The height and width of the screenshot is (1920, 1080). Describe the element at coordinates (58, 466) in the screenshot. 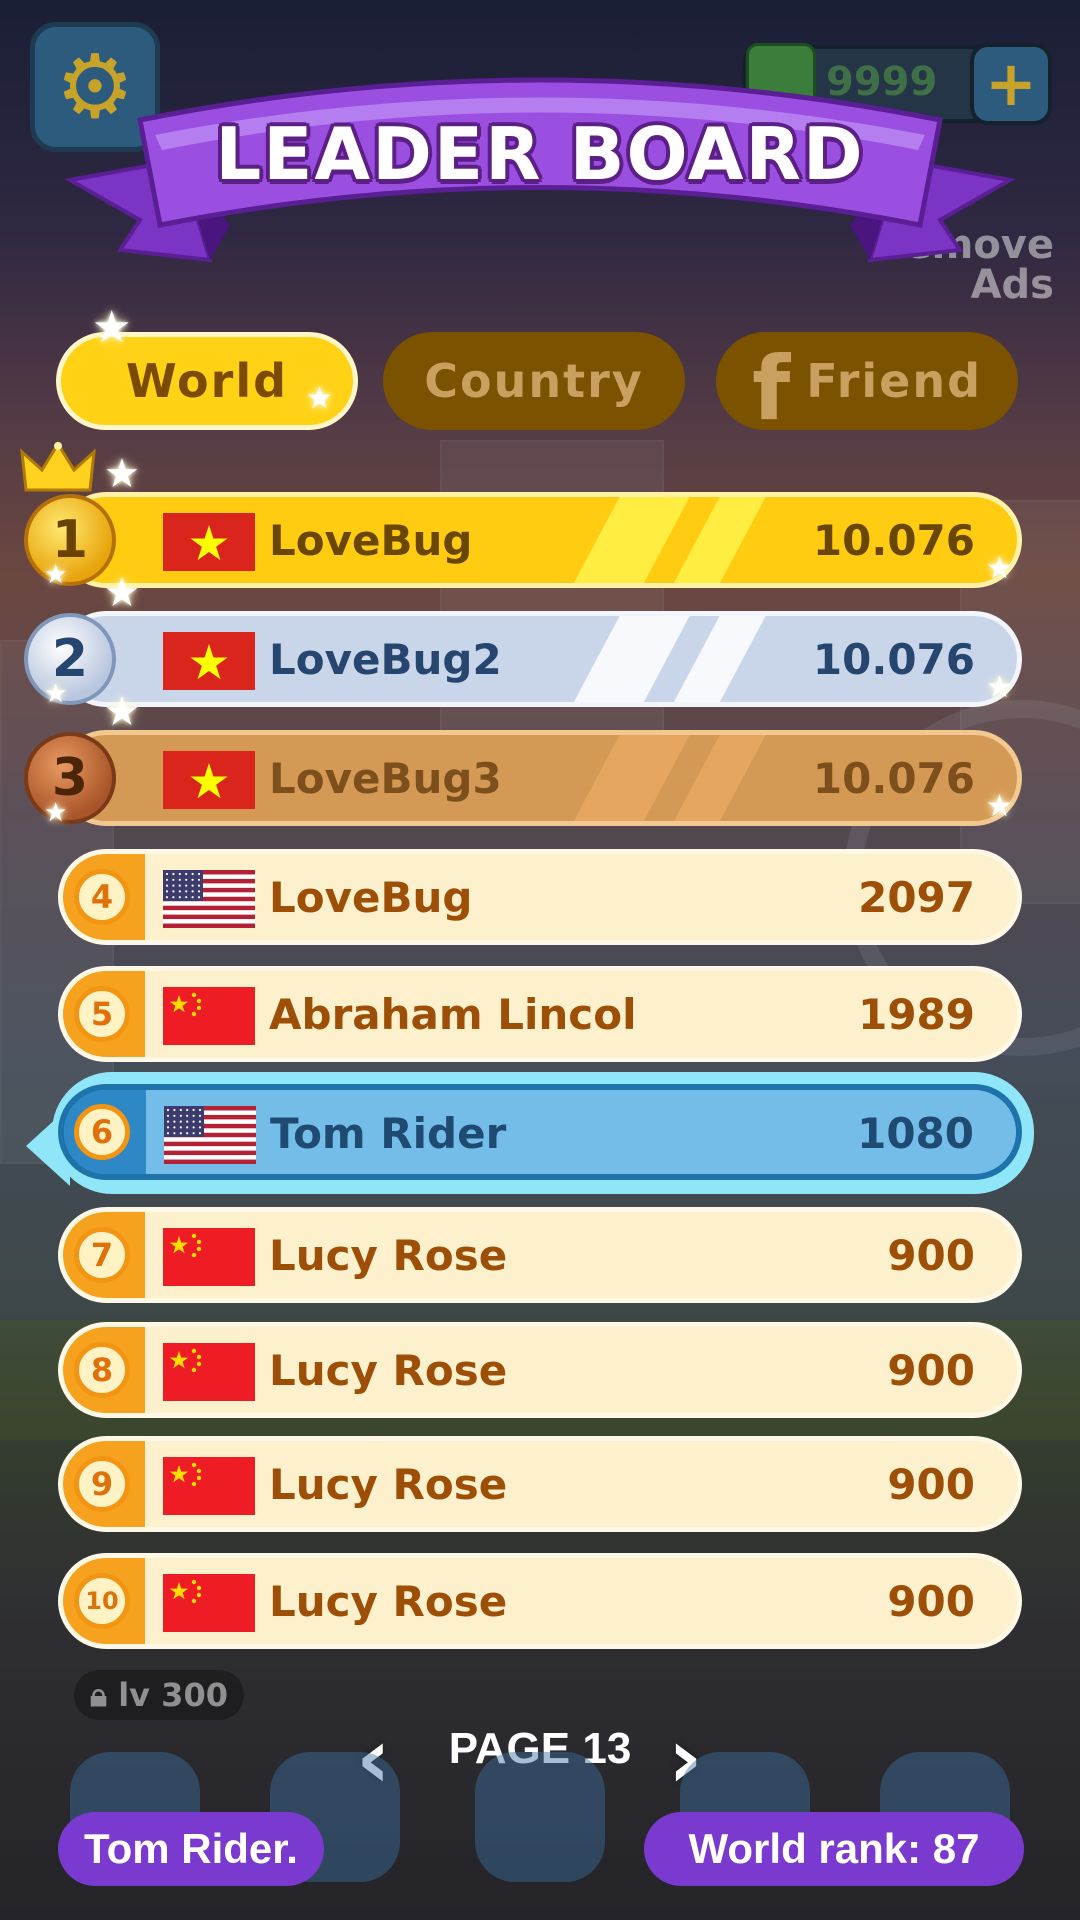

I see `crown-icon` at that location.